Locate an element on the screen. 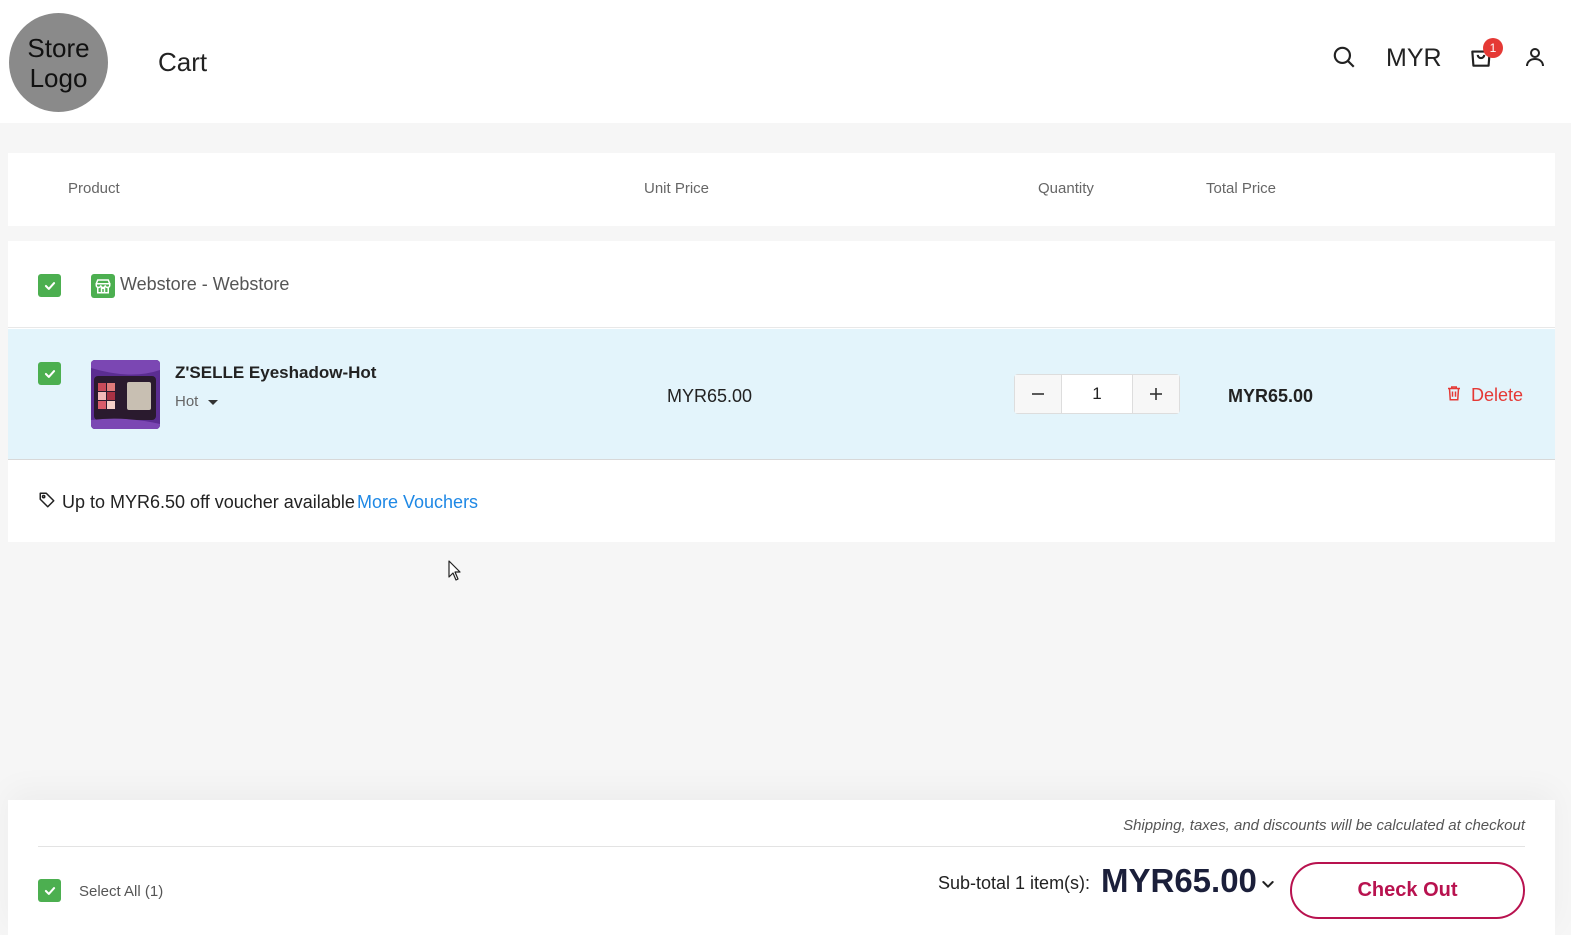 This screenshot has height=935, width=1571. quantity-input: 1 is located at coordinates (1097, 394).